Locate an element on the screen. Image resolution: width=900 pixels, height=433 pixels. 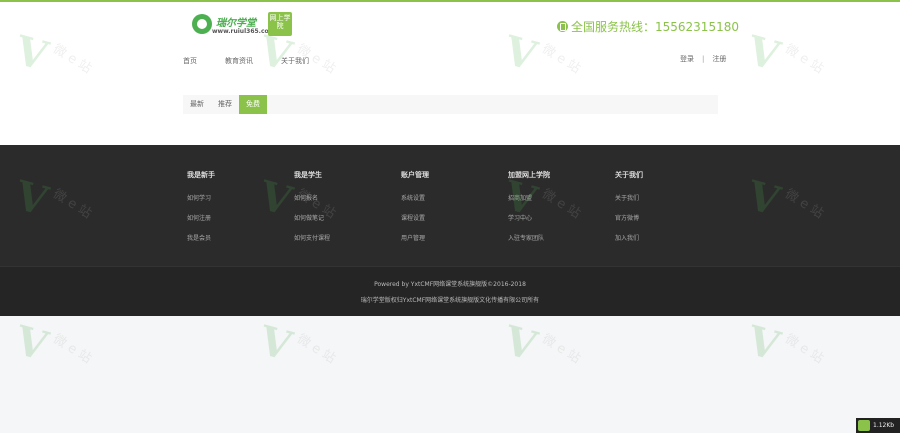
footer-link: 招商加盟 is located at coordinates (529, 197).